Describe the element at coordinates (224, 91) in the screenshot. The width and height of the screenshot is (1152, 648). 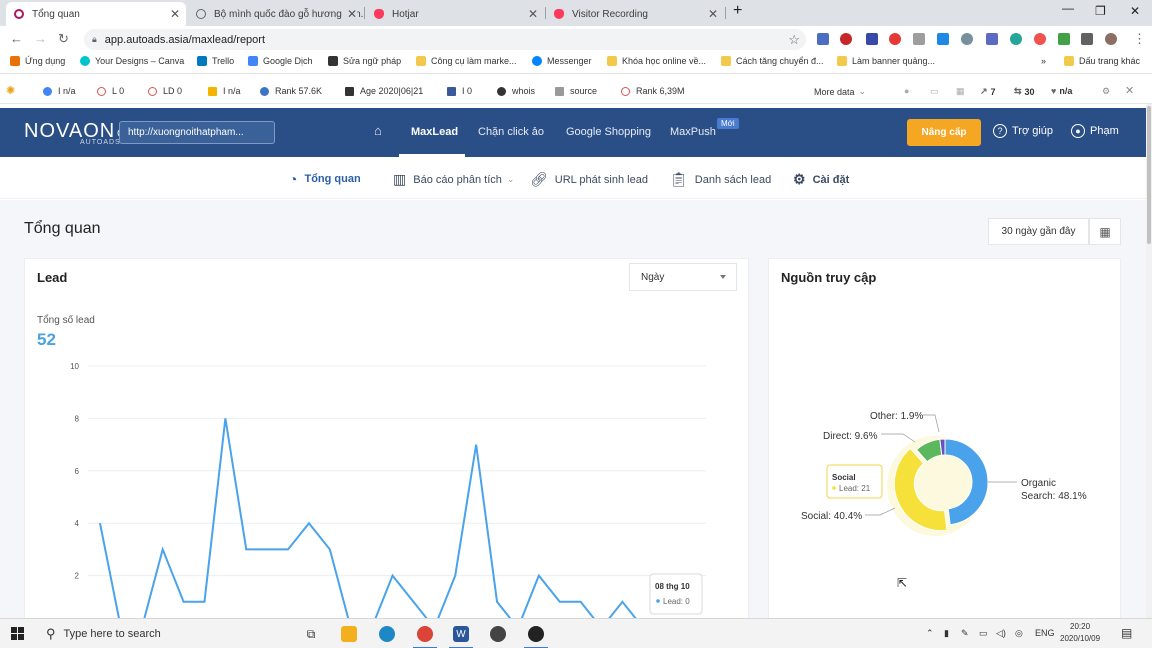
I see `seo-bing-index: I n/a` at that location.